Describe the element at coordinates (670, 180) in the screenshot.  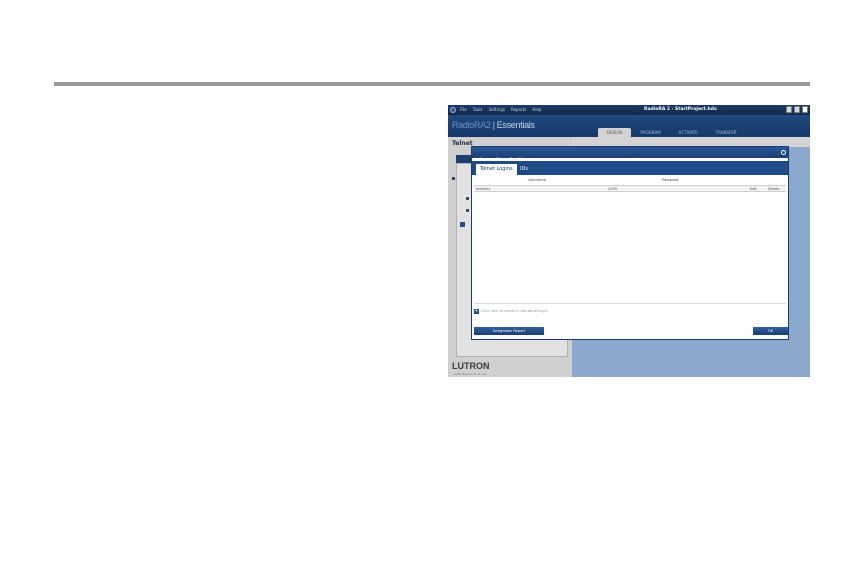
I see `column-password: Password` at that location.